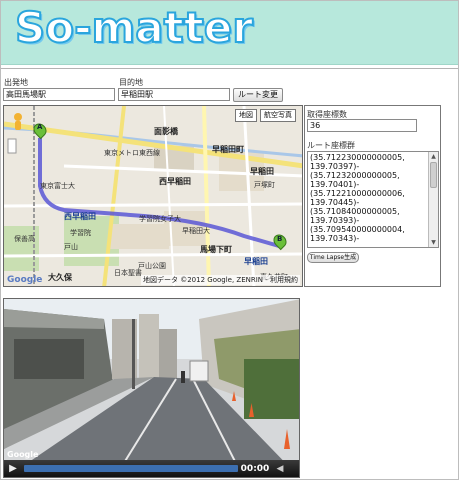 This screenshot has width=459, height=480. I want to click on header-divider, so click(229, 68).